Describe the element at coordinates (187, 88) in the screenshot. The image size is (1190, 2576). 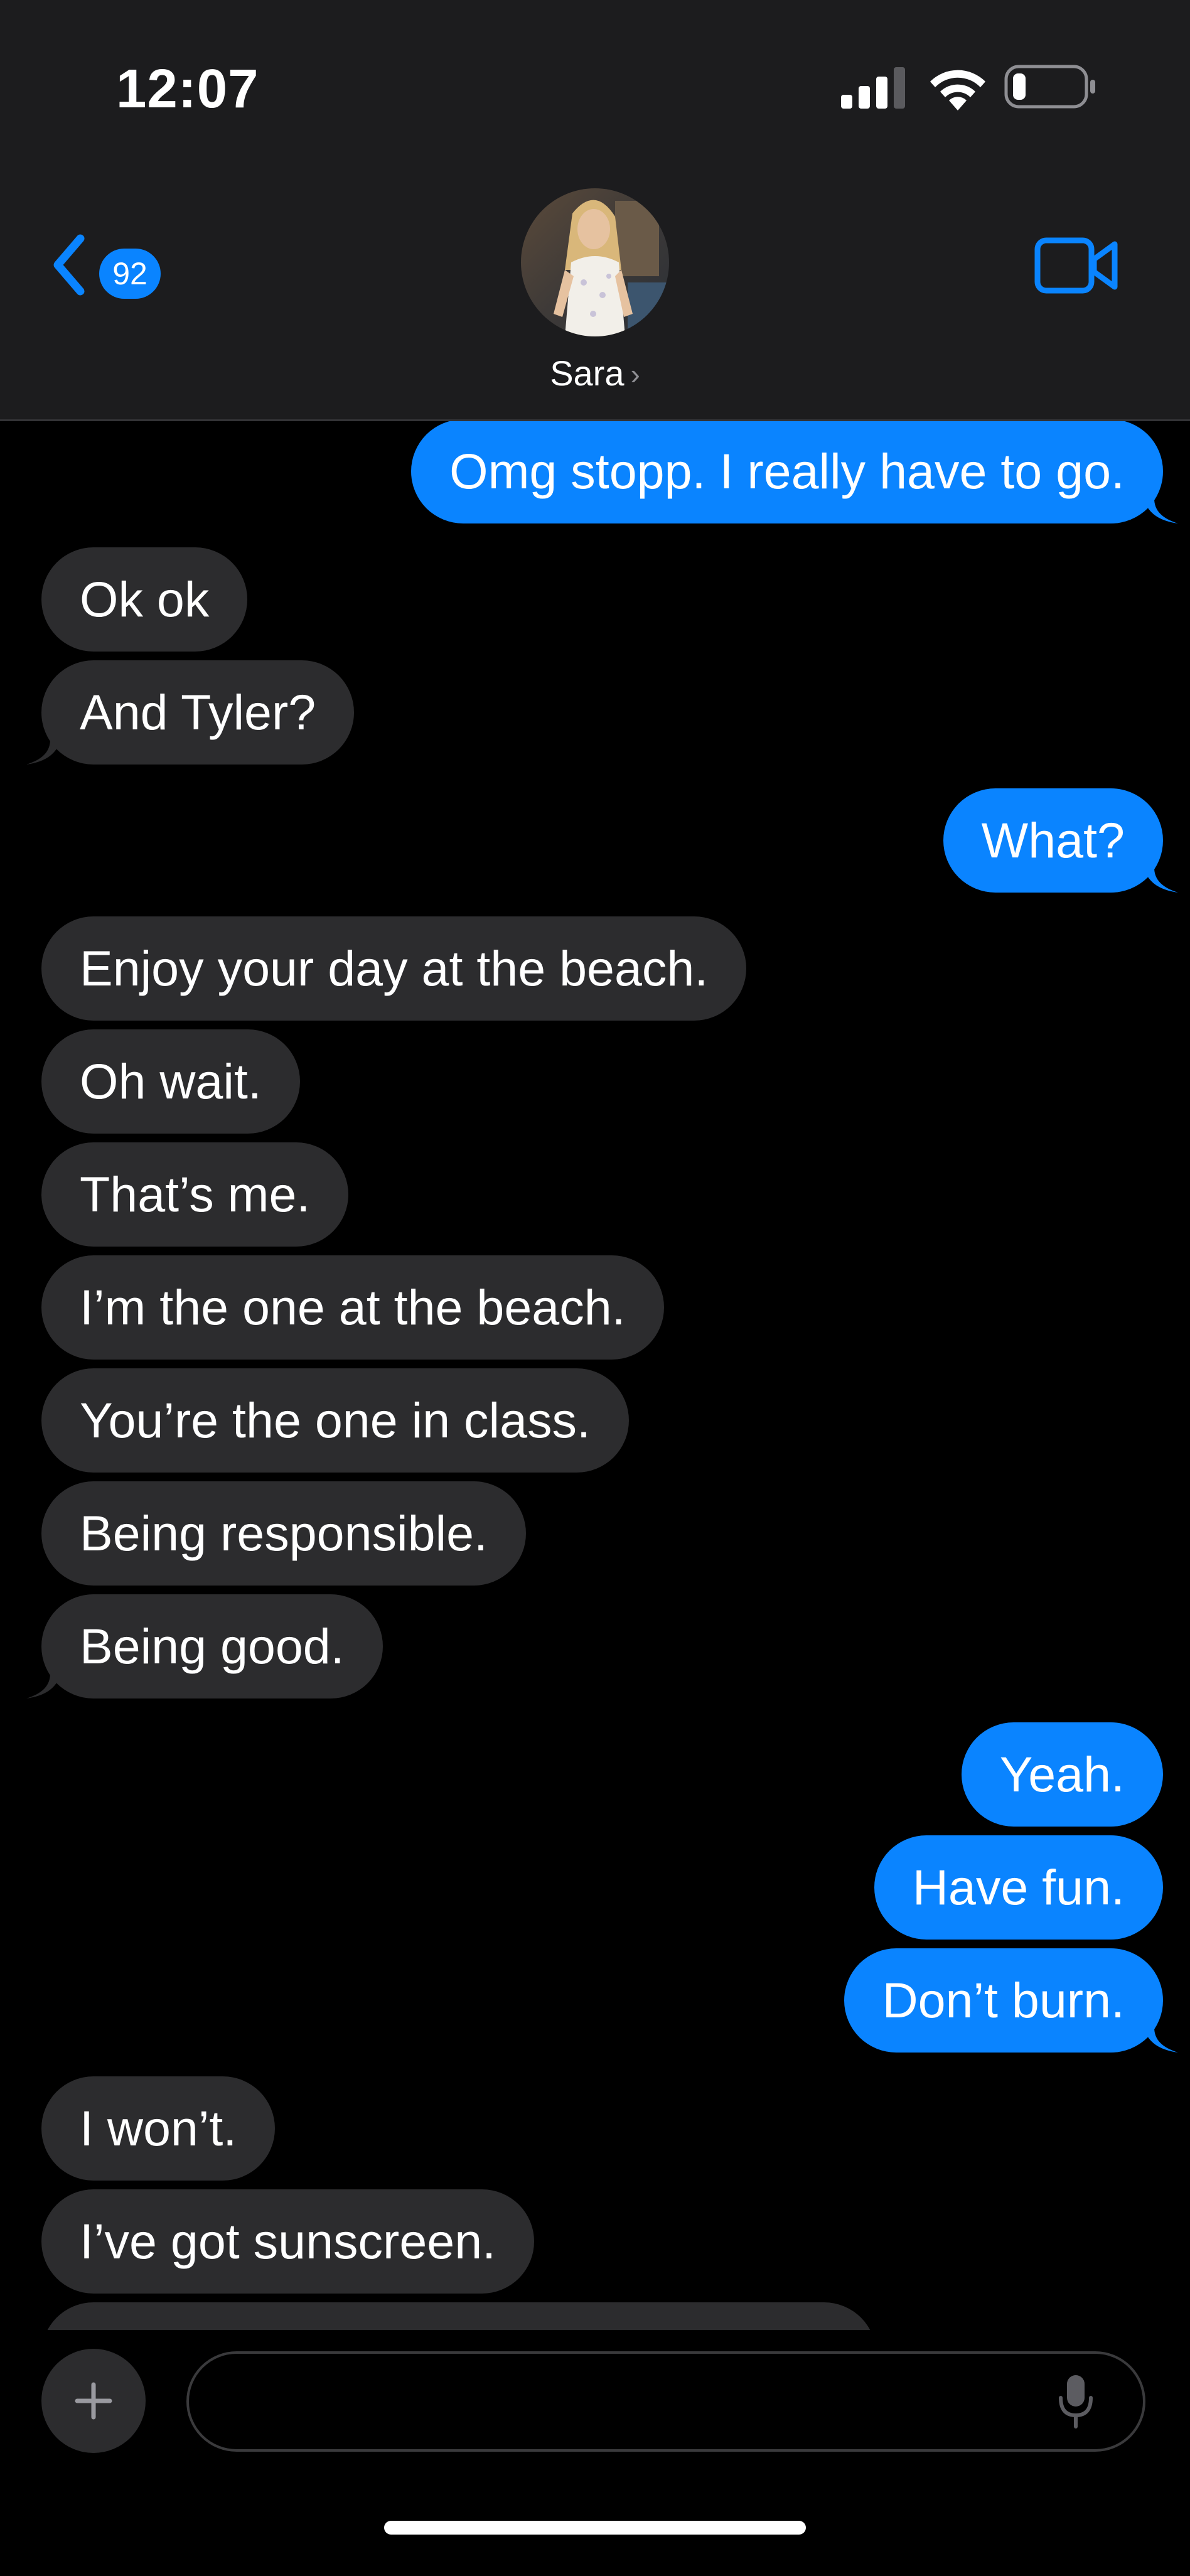
I see `status-time: 12:07` at that location.